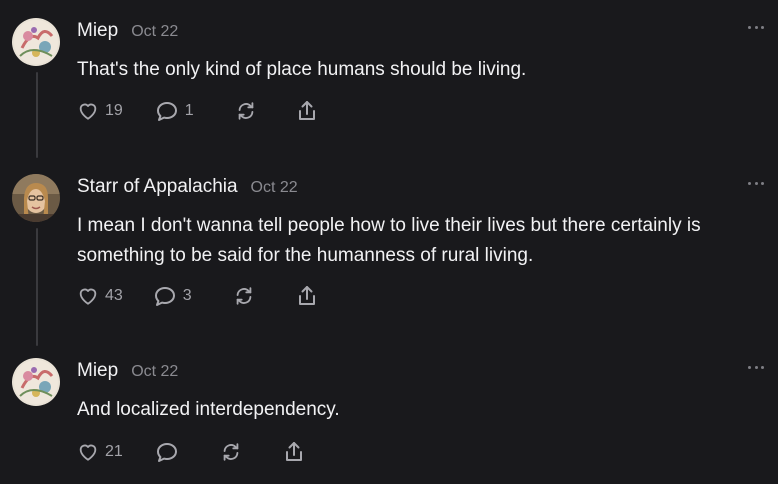  Describe the element at coordinates (100, 111) in the screenshot. I see `like-button: 19` at that location.